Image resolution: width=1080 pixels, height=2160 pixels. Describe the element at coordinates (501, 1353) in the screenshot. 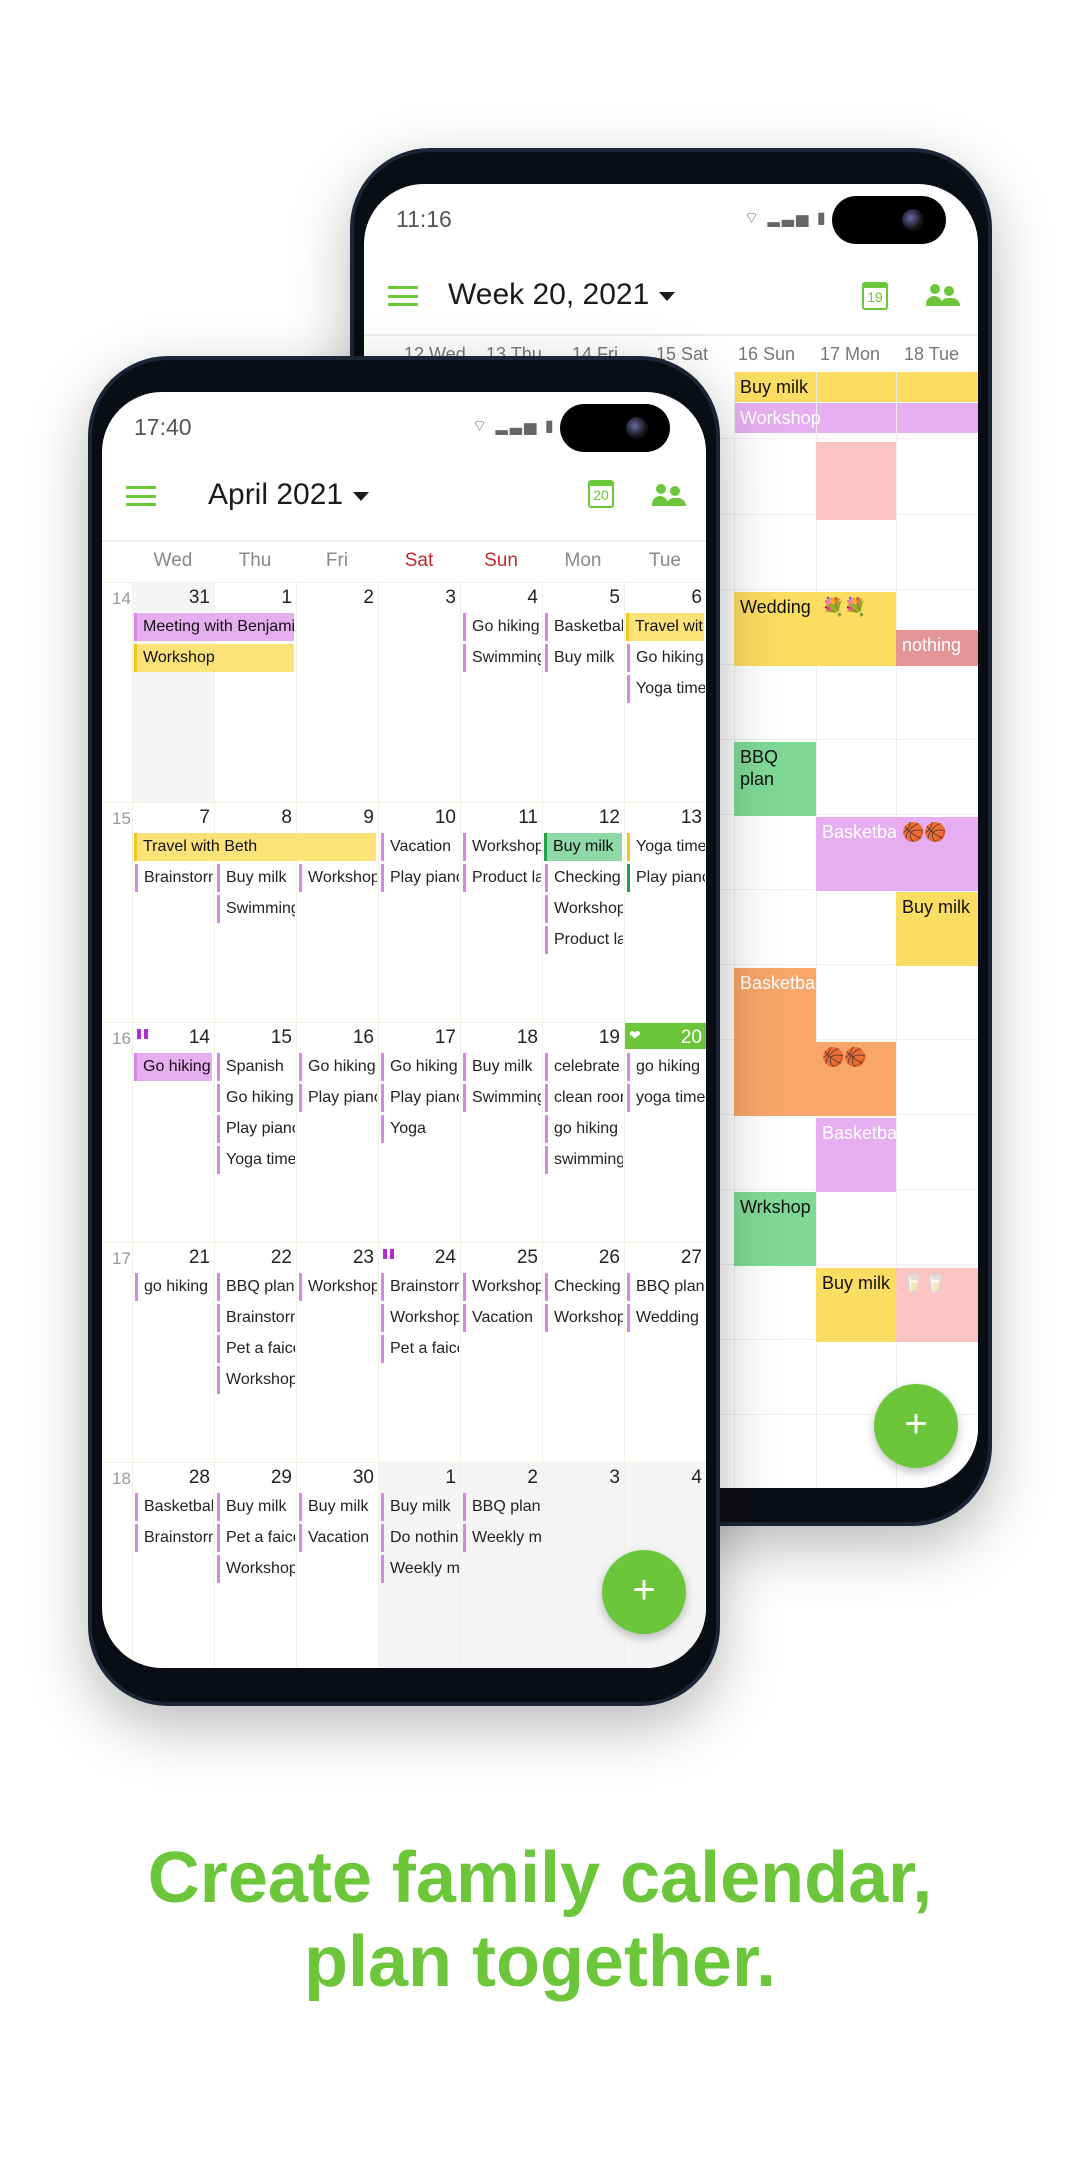

I see `day-cell: 25 Workshop Vacation` at that location.